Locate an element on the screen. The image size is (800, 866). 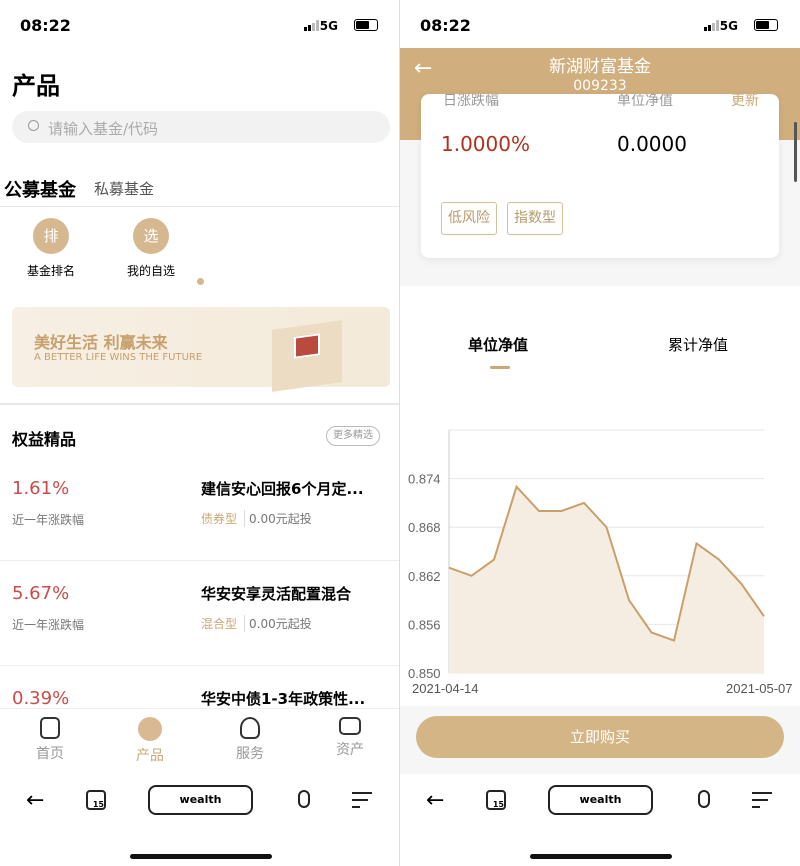
risk-tag: 低风险 is located at coordinates (469, 218).